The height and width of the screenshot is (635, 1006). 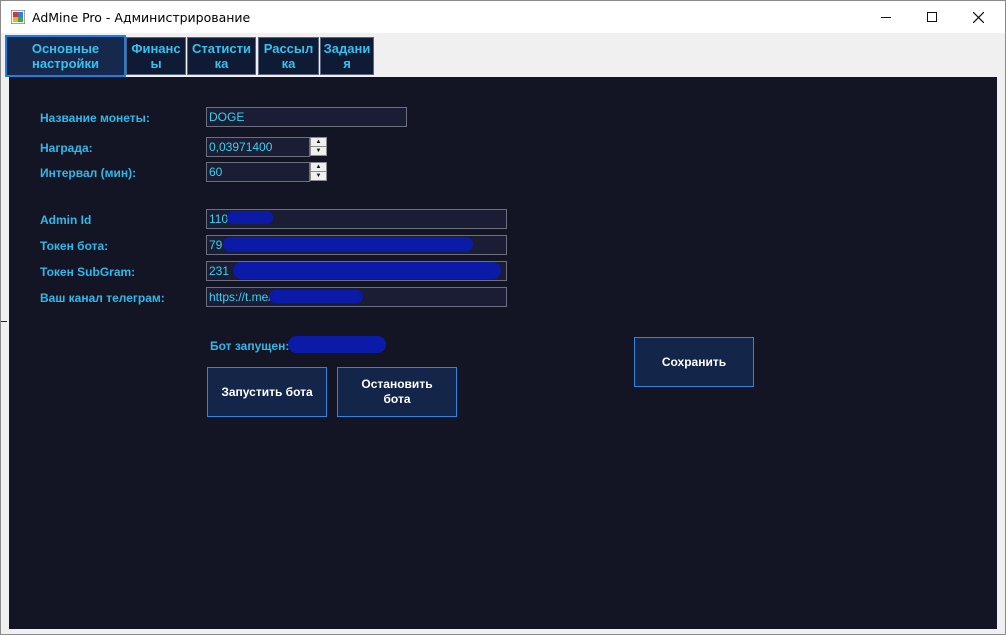 What do you see at coordinates (88, 173) in the screenshot?
I see `interval-label: Интервал (мин):` at bounding box center [88, 173].